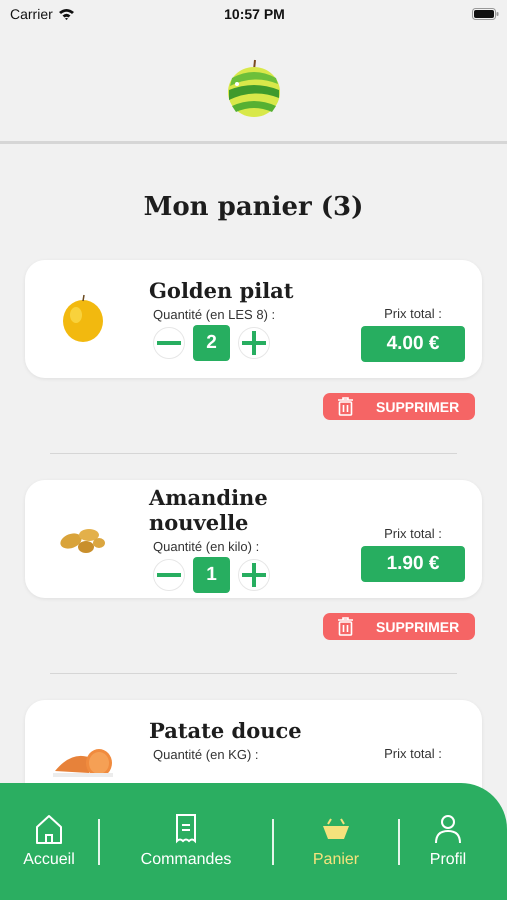 This screenshot has width=507, height=900. I want to click on quantity-value: 1, so click(211, 575).